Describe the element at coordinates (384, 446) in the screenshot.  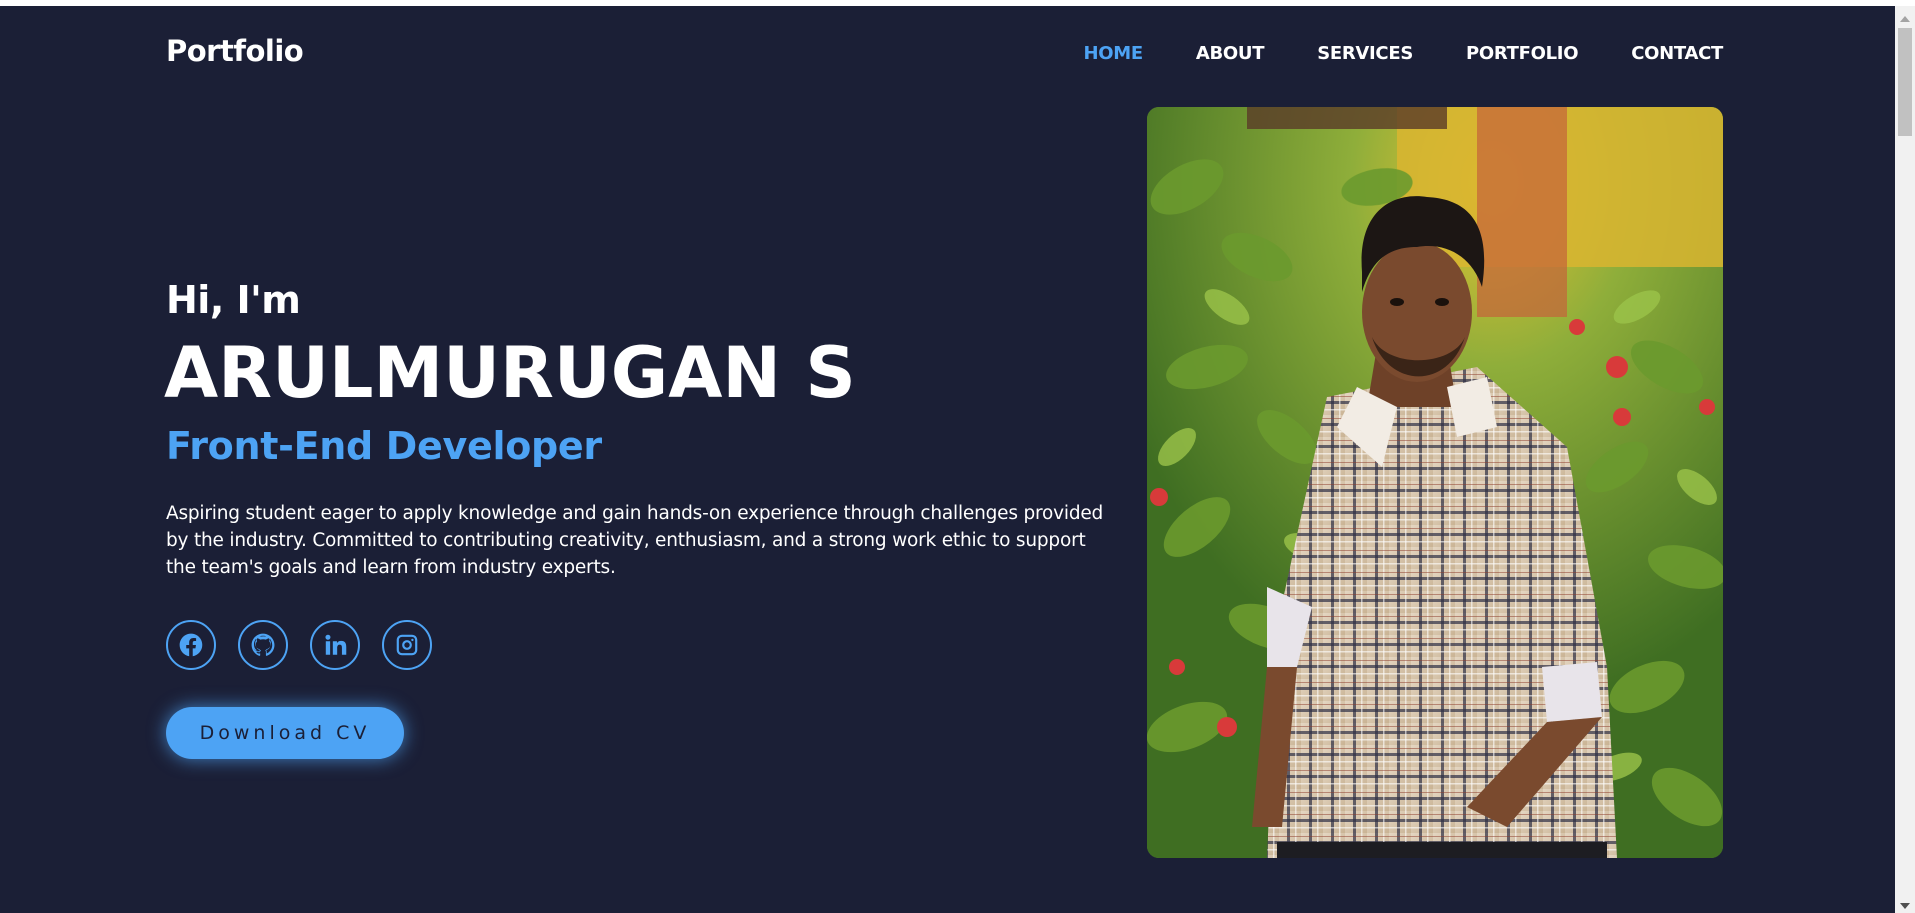
I see `hero-role: Front-End Developer` at that location.